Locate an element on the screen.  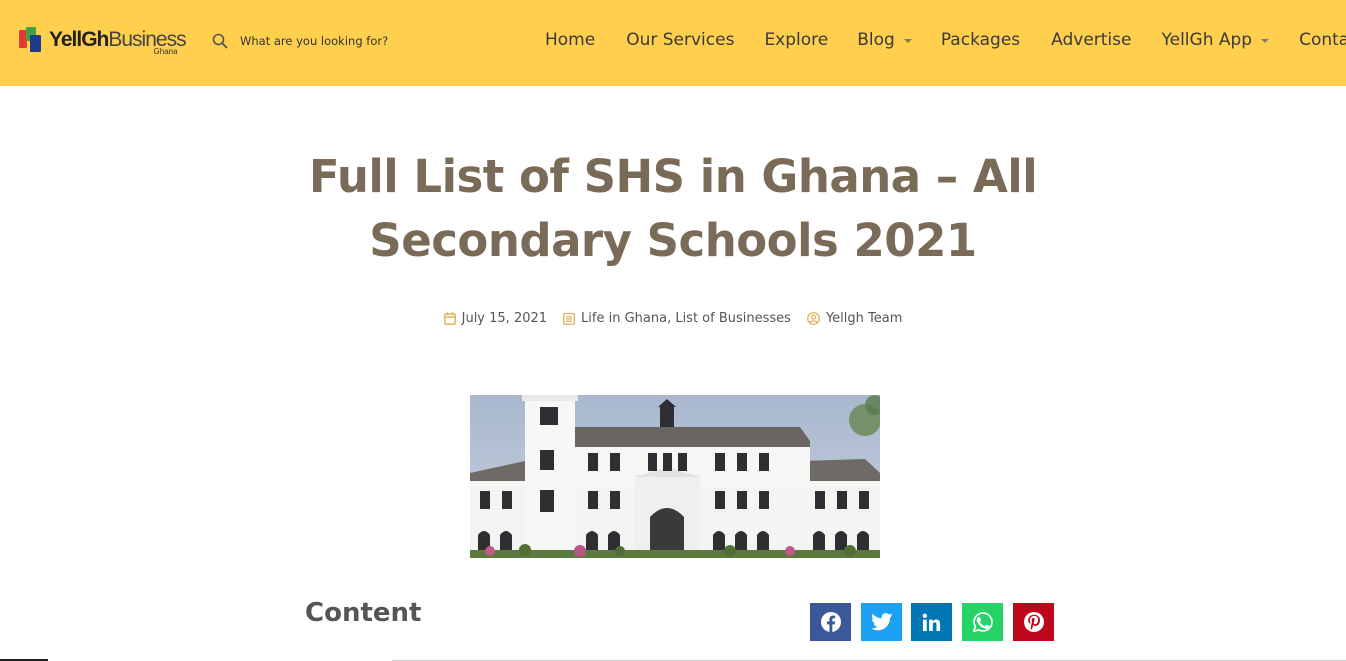
article-title-line1: Full List of SHS in Ghana – All is located at coordinates (673, 176).